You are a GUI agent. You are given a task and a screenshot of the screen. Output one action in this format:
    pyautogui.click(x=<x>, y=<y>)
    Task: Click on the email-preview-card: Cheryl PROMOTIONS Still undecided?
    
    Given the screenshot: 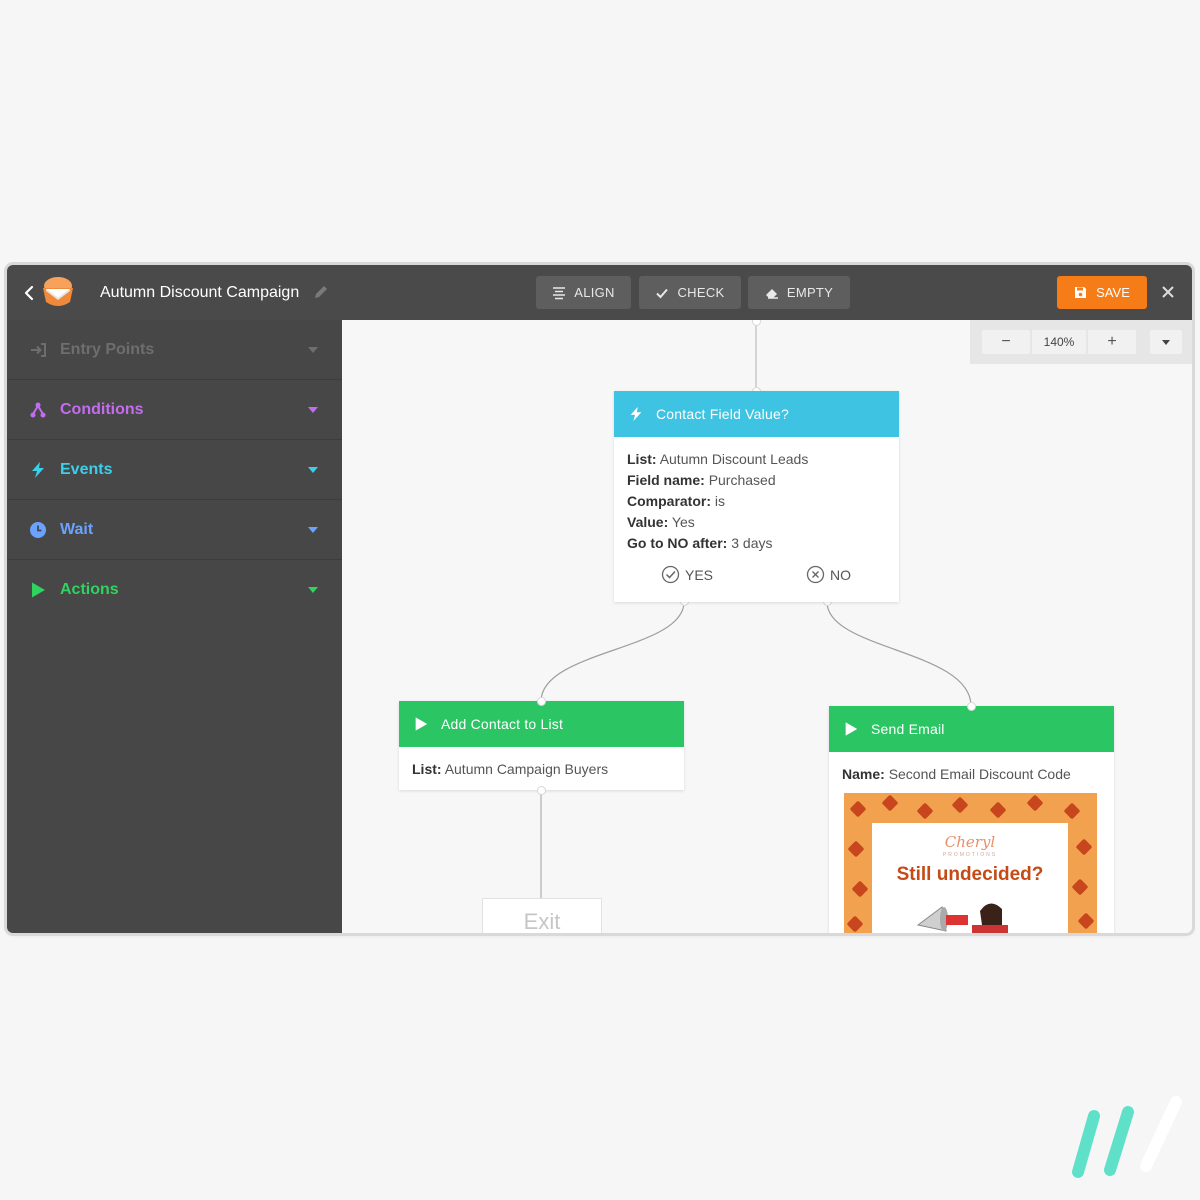 What is the action you would take?
    pyautogui.click(x=970, y=878)
    